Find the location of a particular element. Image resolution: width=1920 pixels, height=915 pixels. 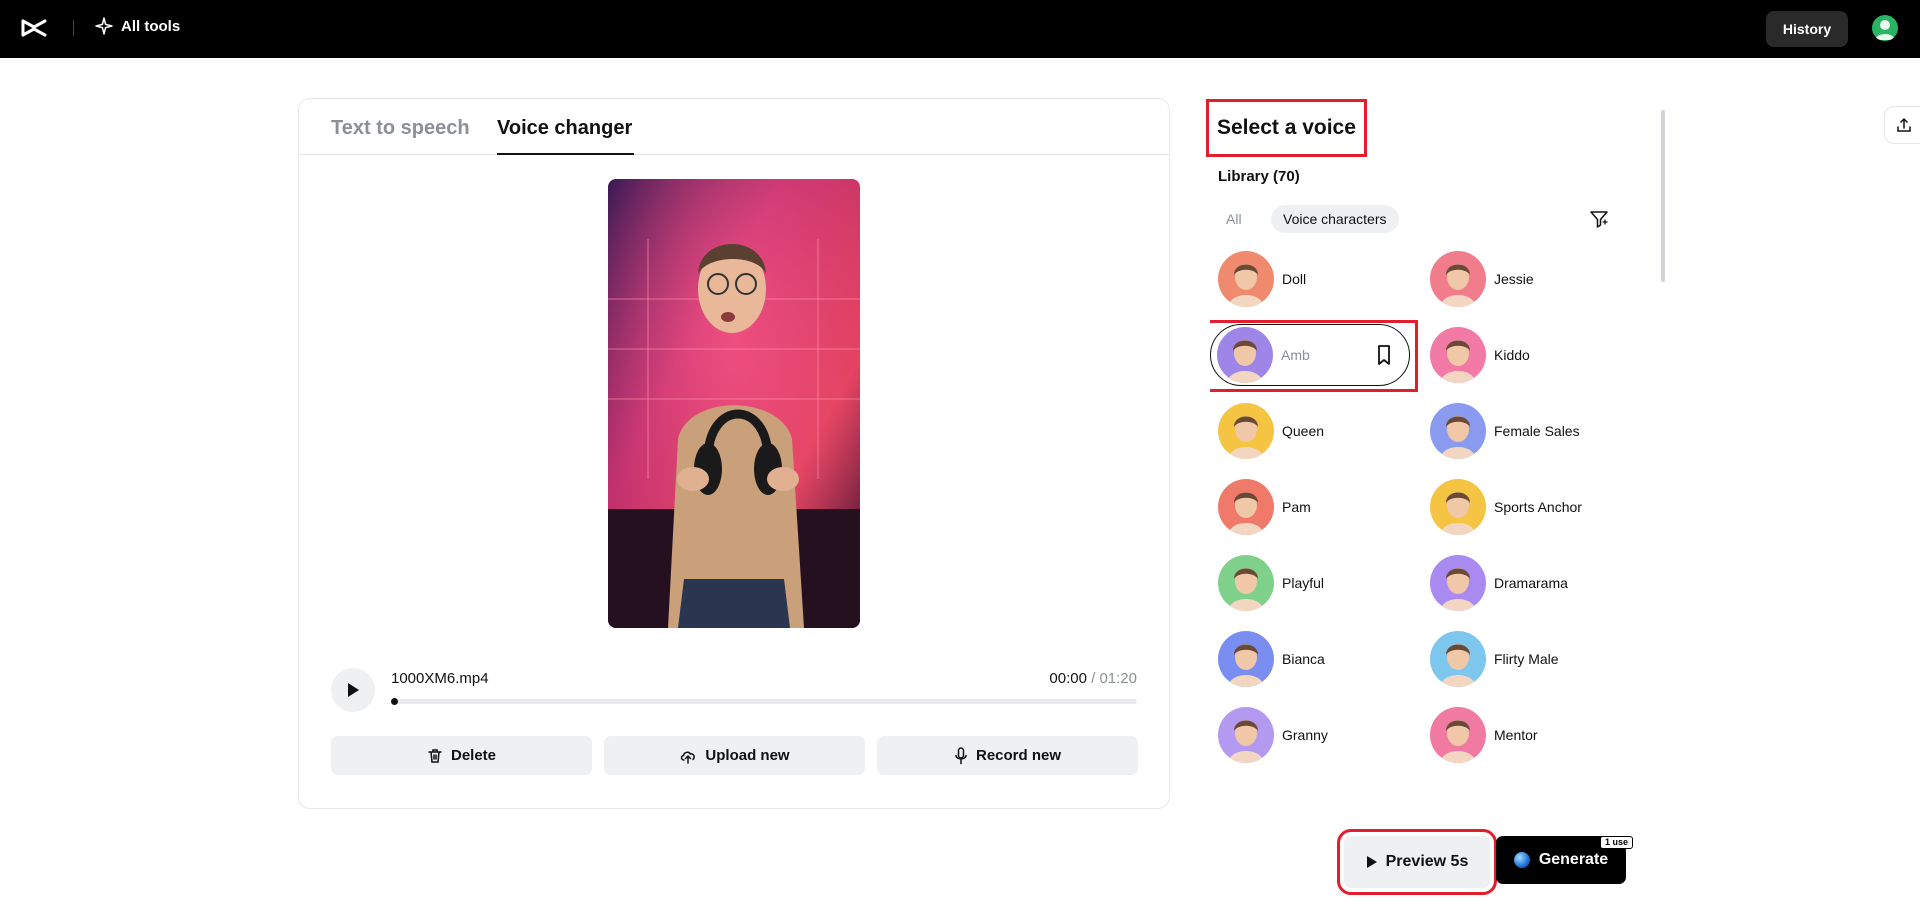

total-time: 01:20 is located at coordinates (1118, 678).